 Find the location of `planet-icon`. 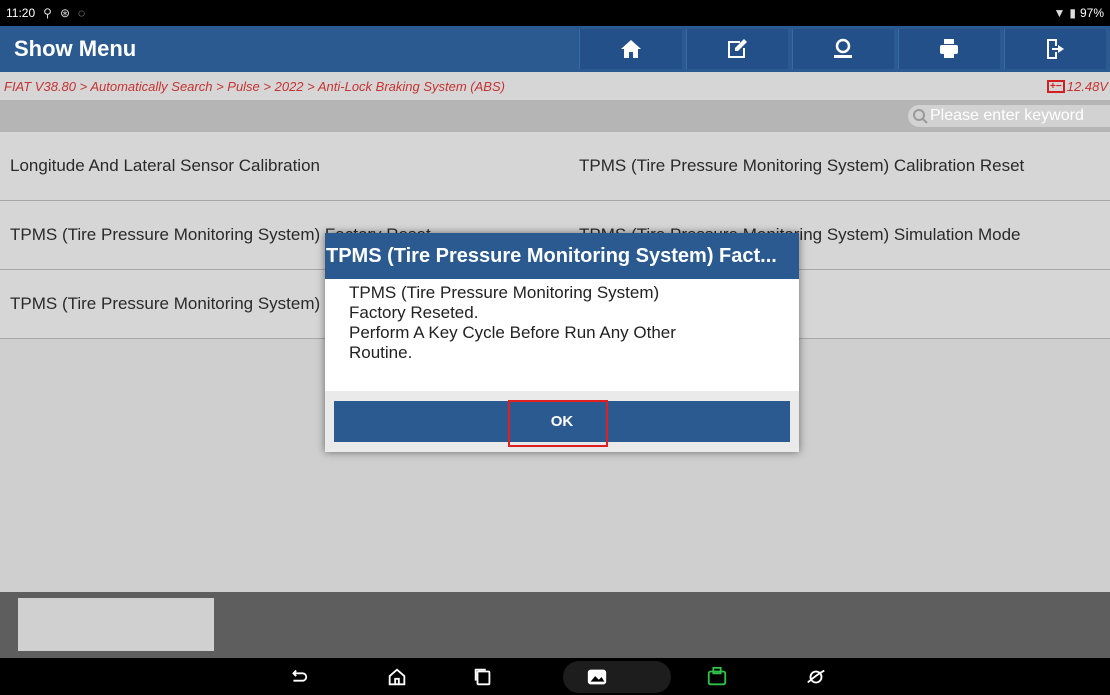

planet-icon is located at coordinates (816, 676).